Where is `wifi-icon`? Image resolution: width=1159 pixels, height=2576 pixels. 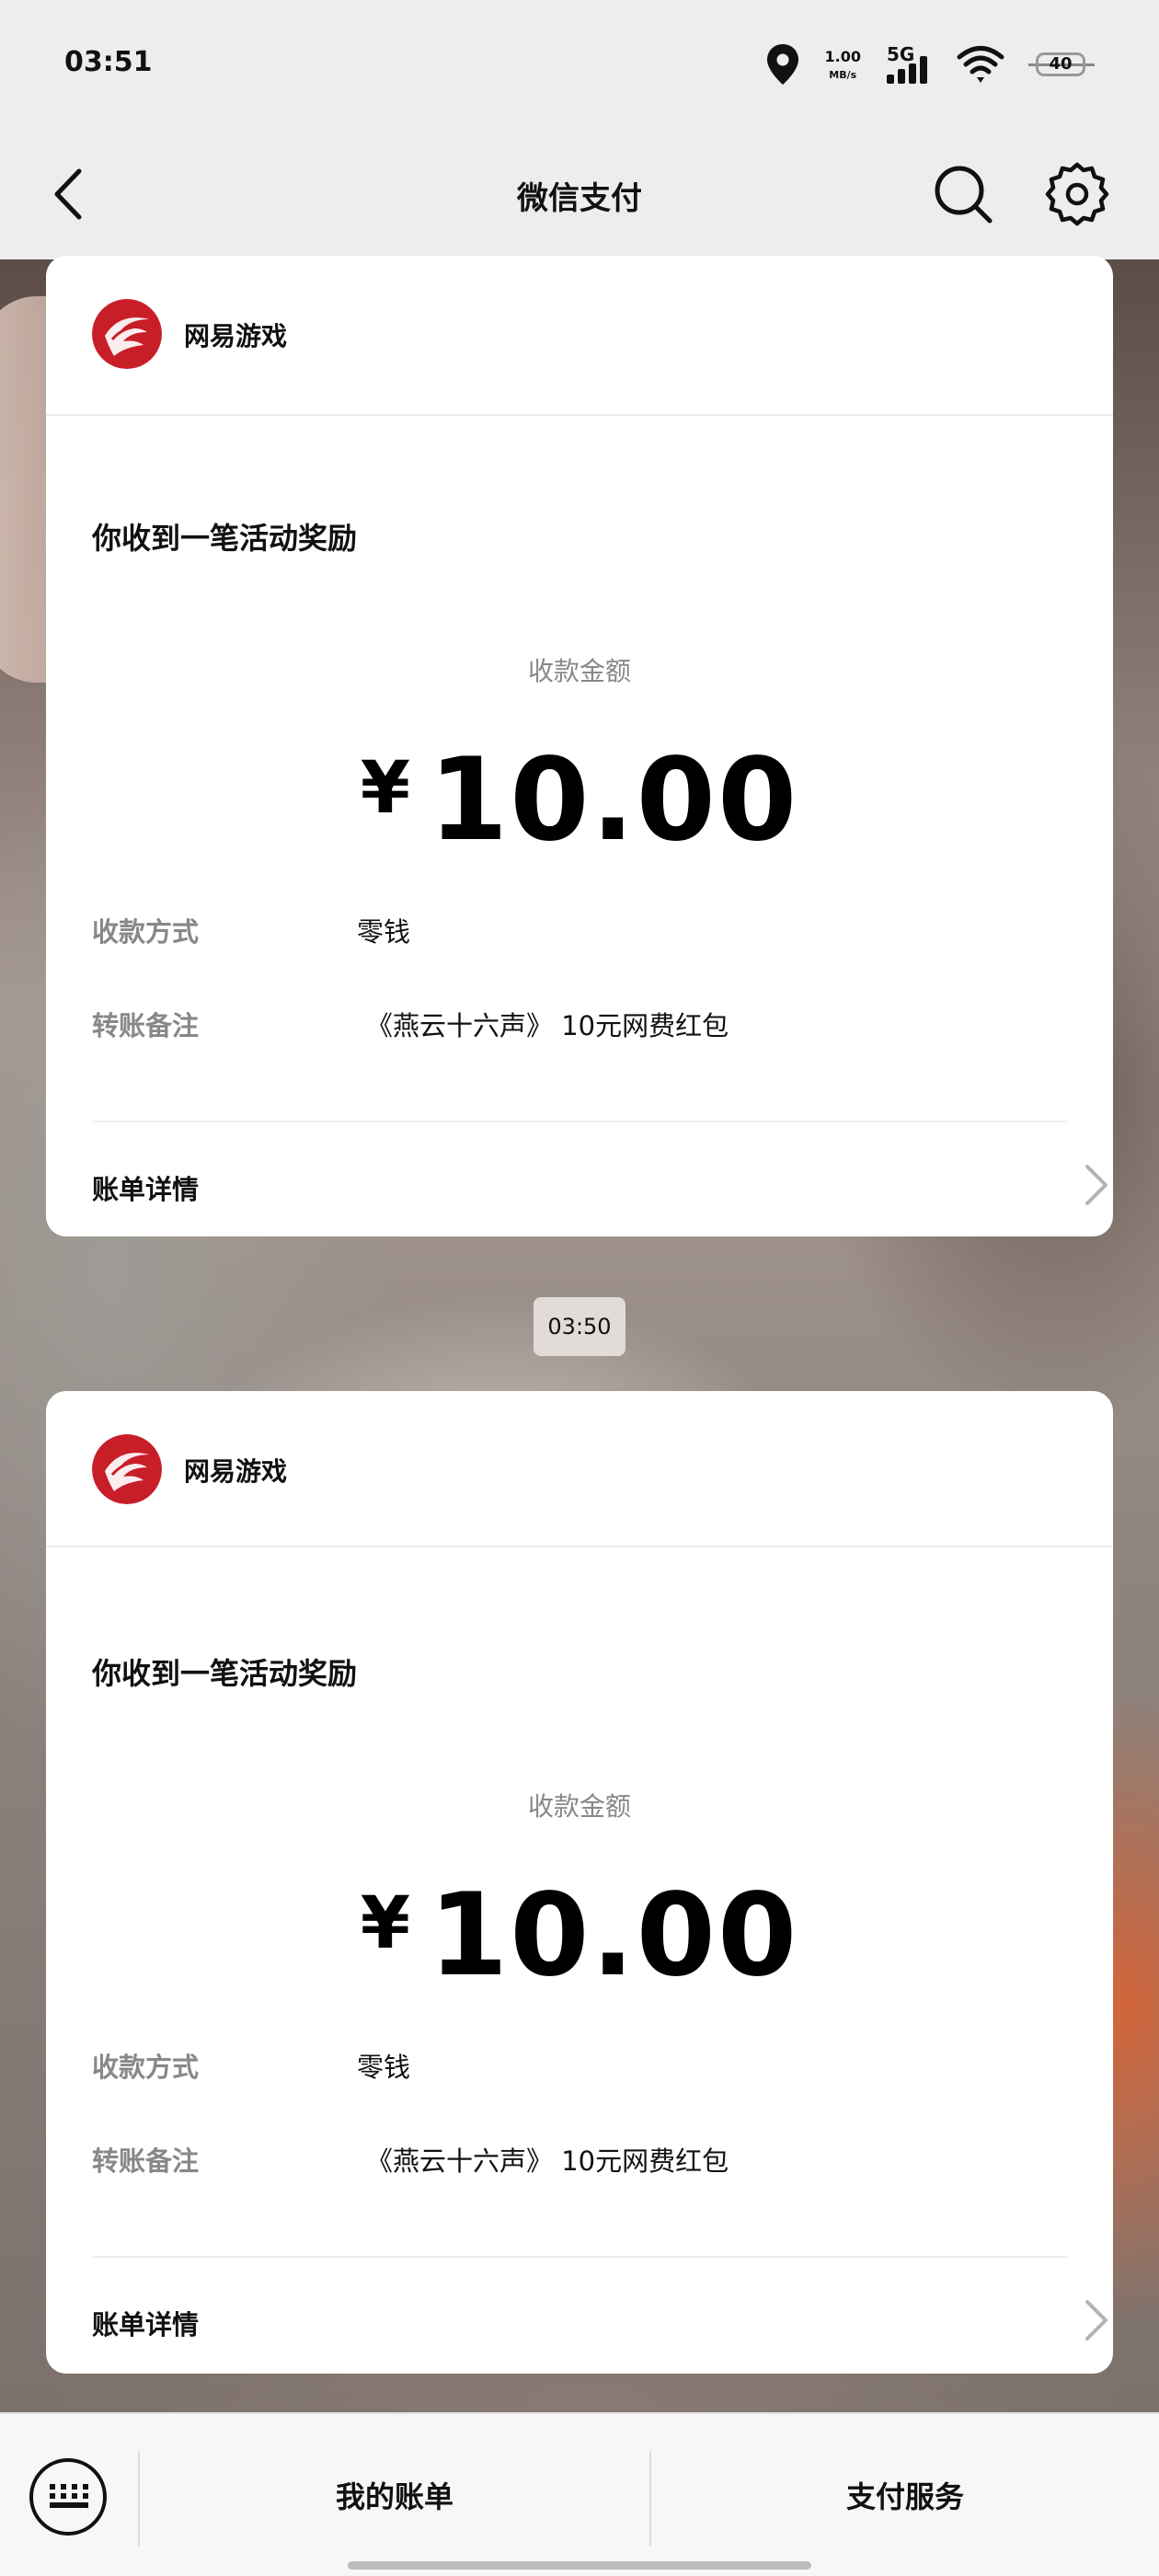
wifi-icon is located at coordinates (980, 64).